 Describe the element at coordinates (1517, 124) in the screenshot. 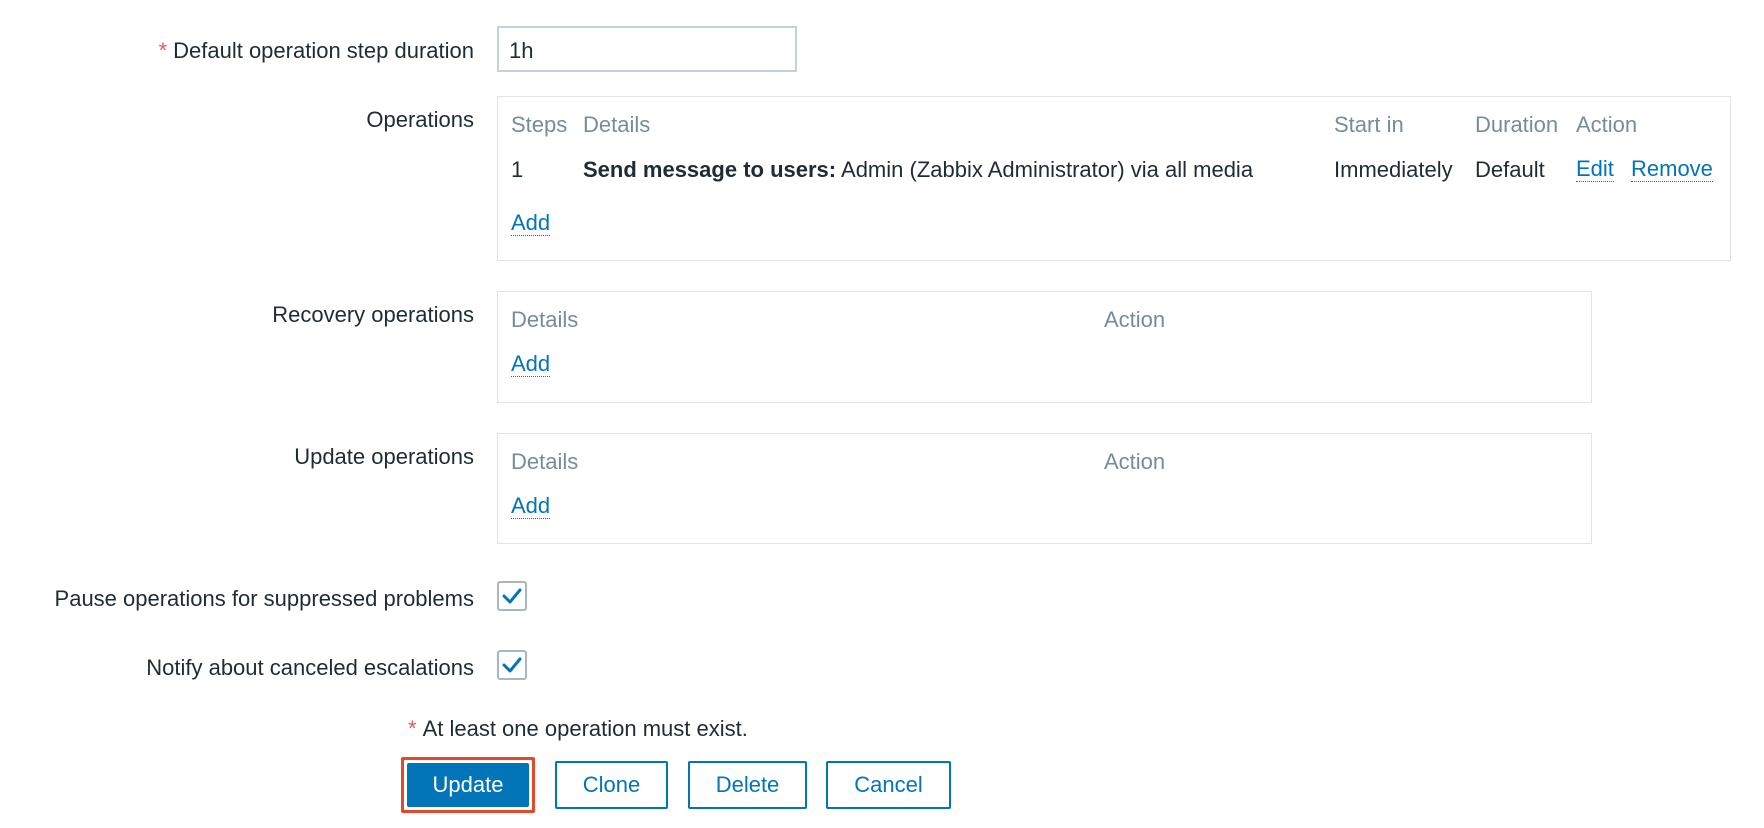

I see `col-header-duration: Duration` at that location.